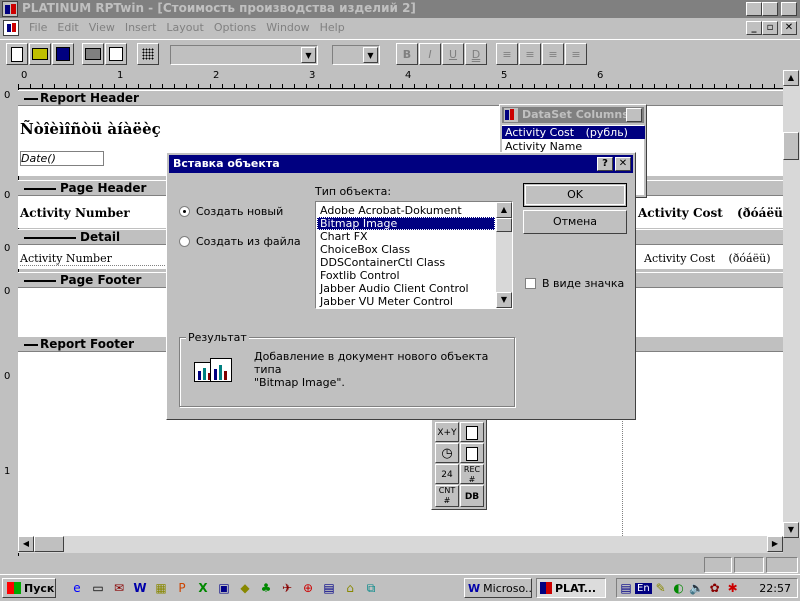 The width and height of the screenshot is (800, 601). What do you see at coordinates (406, 275) in the screenshot?
I see `object-type-item: Foxtlib Control` at bounding box center [406, 275].